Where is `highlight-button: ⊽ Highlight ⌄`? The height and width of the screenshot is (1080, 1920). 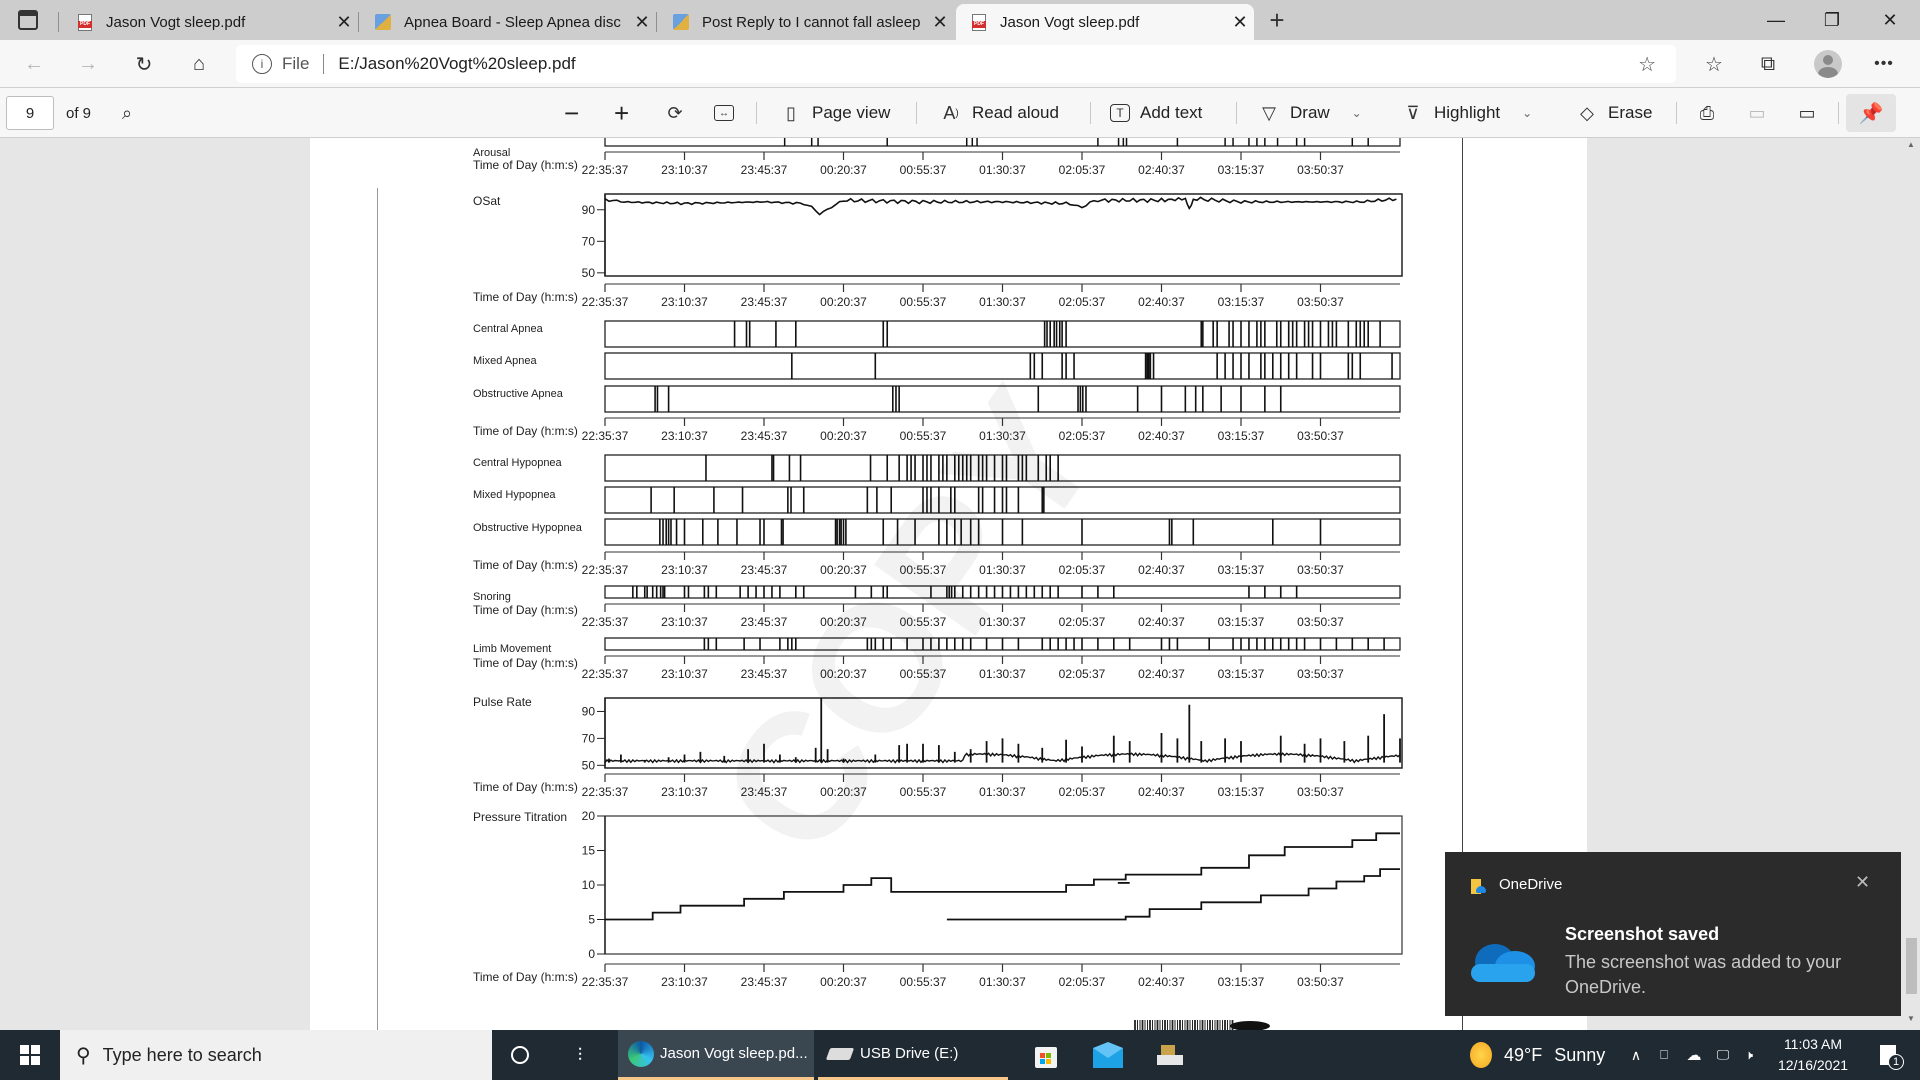 highlight-button: ⊽ Highlight ⌄ is located at coordinates (1467, 113).